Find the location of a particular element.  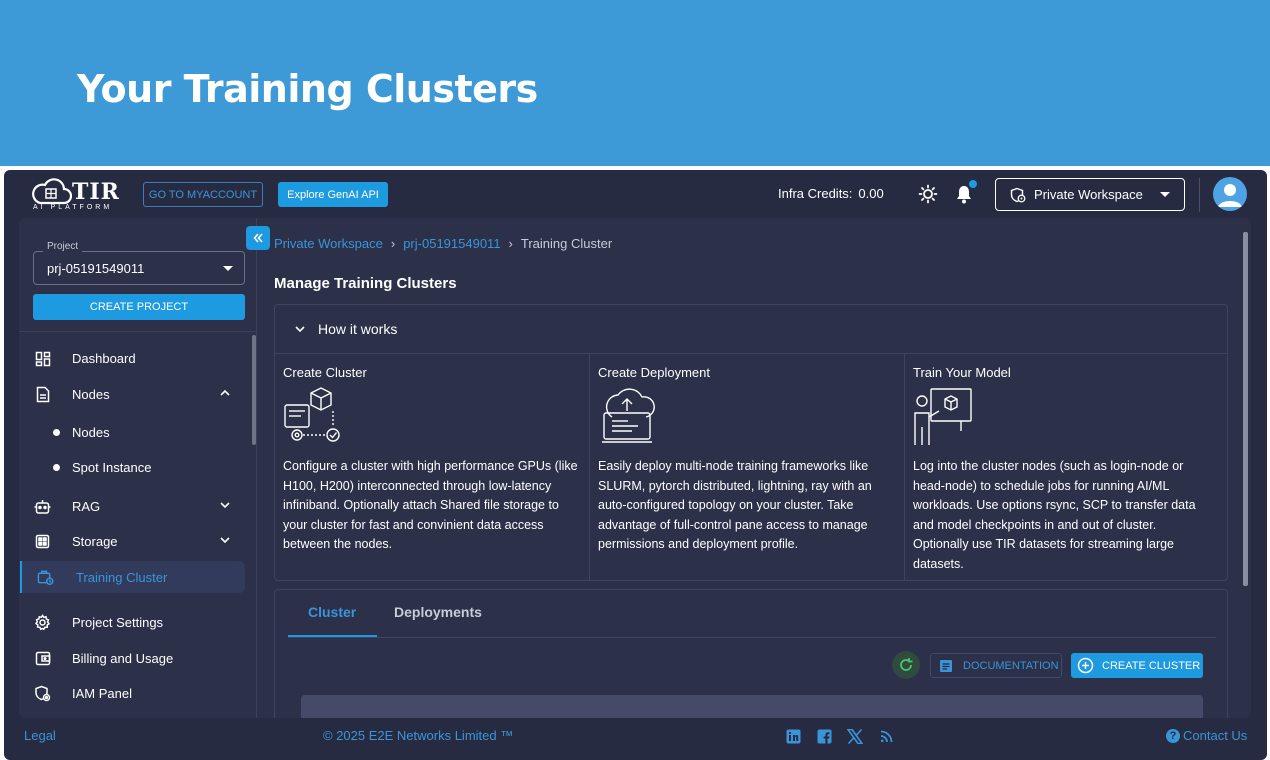

create-cluster-button: CREATE CLUSTER is located at coordinates (1137, 665).